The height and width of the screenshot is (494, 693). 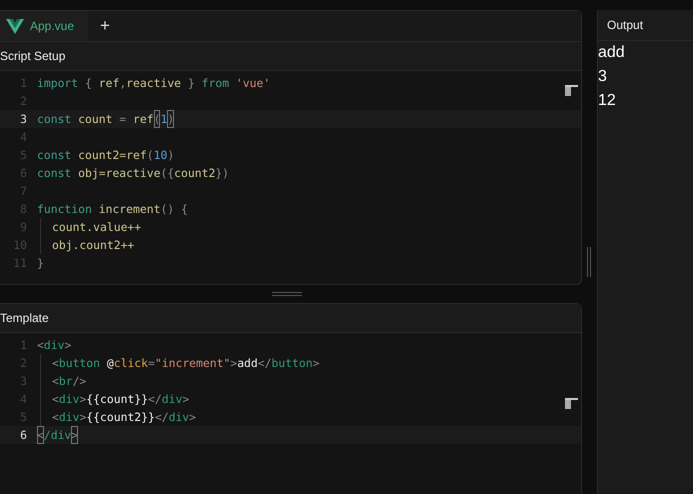 I want to click on panel-title: Script Setup, so click(x=33, y=56).